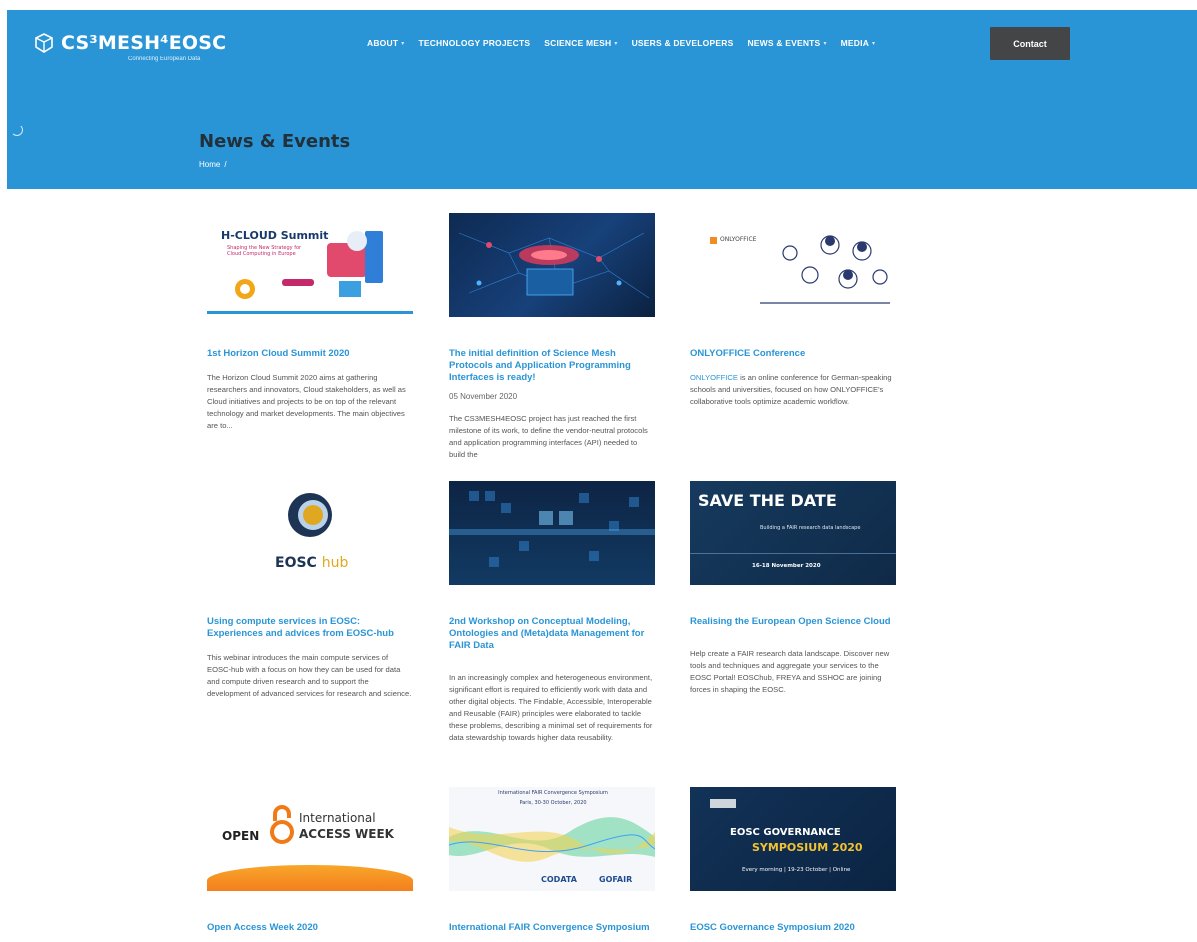 This screenshot has height=942, width=1197. Describe the element at coordinates (209, 164) in the screenshot. I see `breadcrumb-home: Home` at that location.